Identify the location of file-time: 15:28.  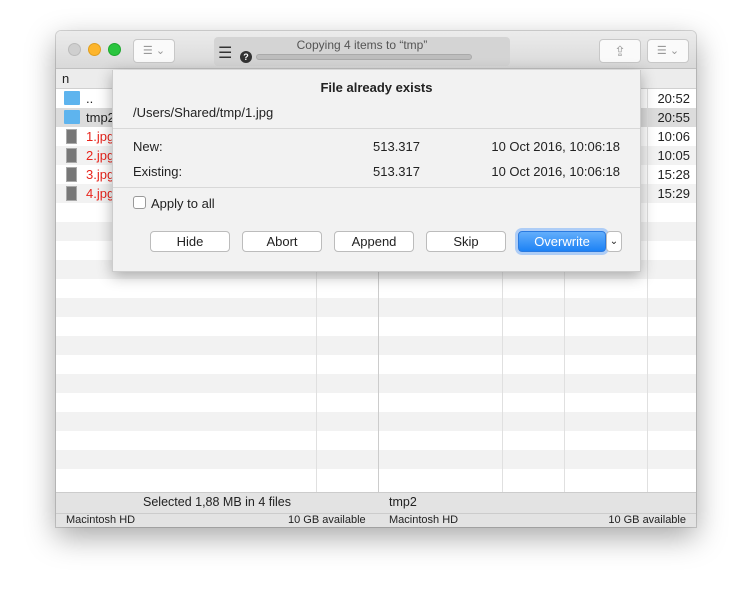
(673, 174).